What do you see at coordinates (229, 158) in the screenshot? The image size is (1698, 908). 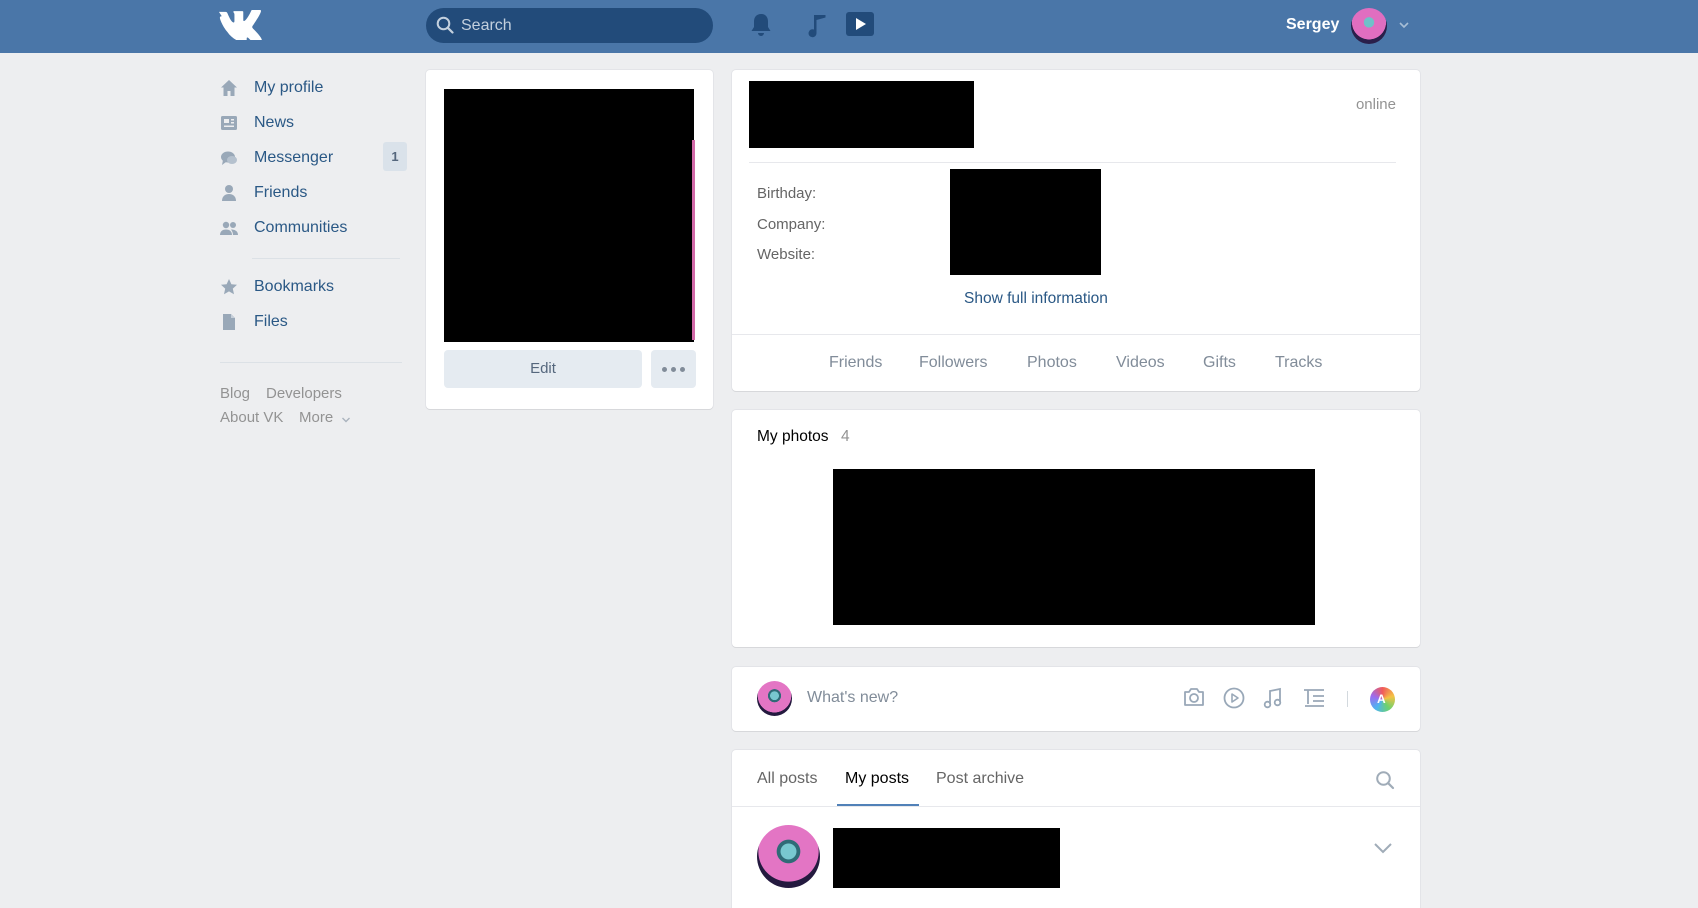 I see `chat-icon` at bounding box center [229, 158].